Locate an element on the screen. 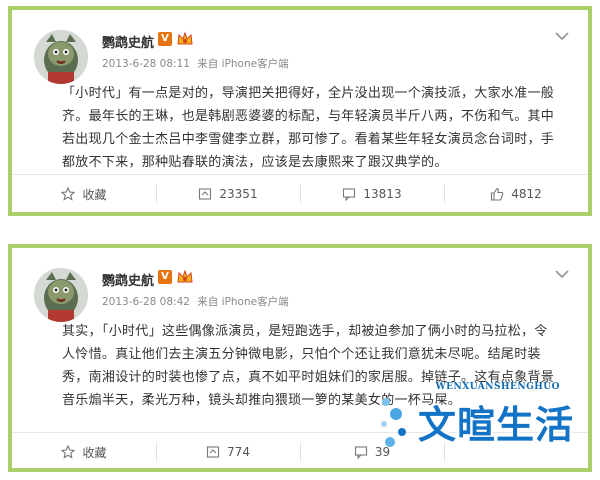  action-bar: 收藏 23351 13813 4812 is located at coordinates (300, 194).